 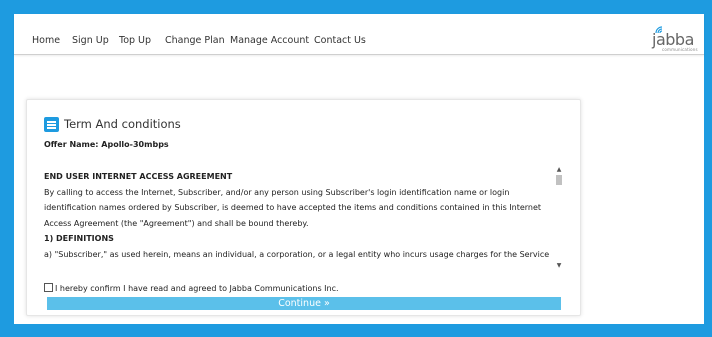 What do you see at coordinates (559, 180) in the screenshot?
I see `scroll-thumb` at bounding box center [559, 180].